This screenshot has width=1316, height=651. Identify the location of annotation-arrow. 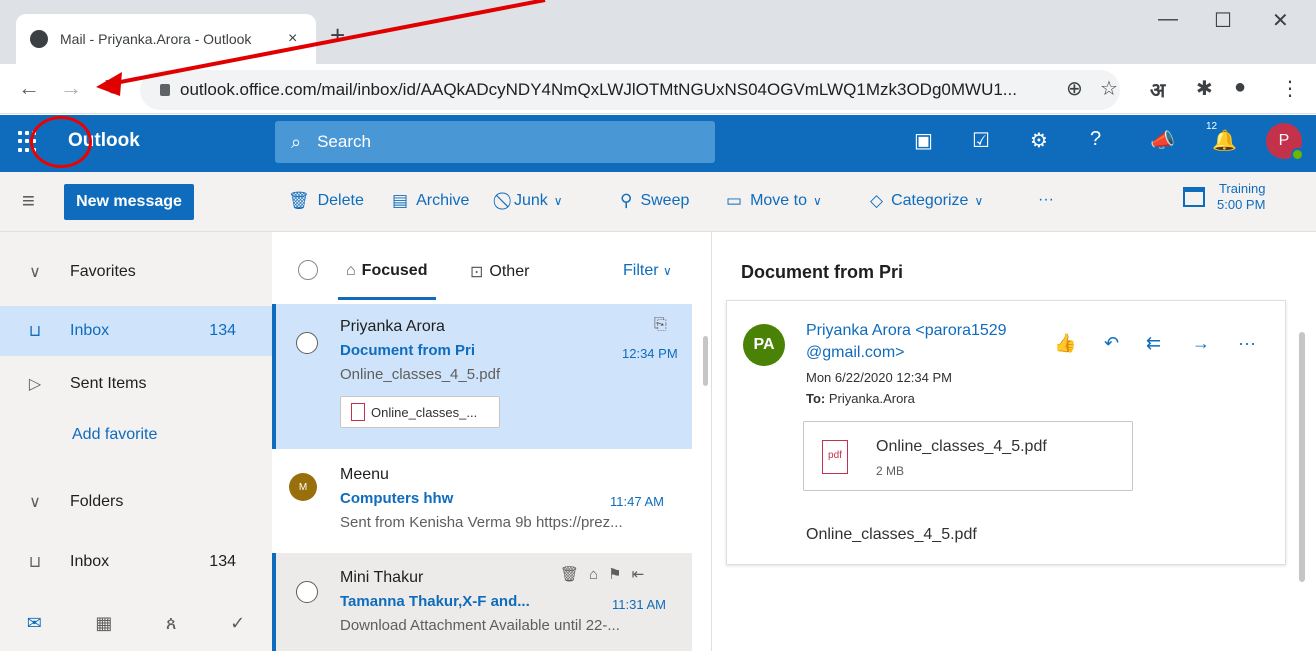
(321, 48).